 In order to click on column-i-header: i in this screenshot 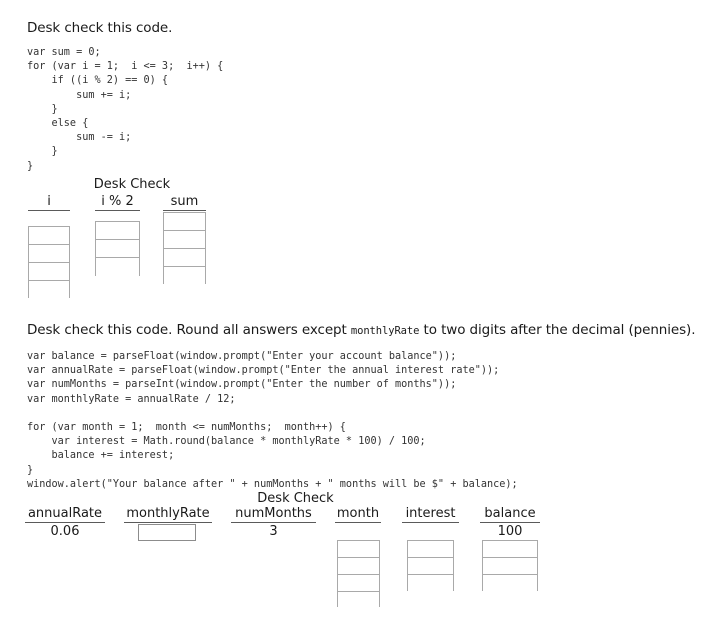, I will do `click(49, 202)`.